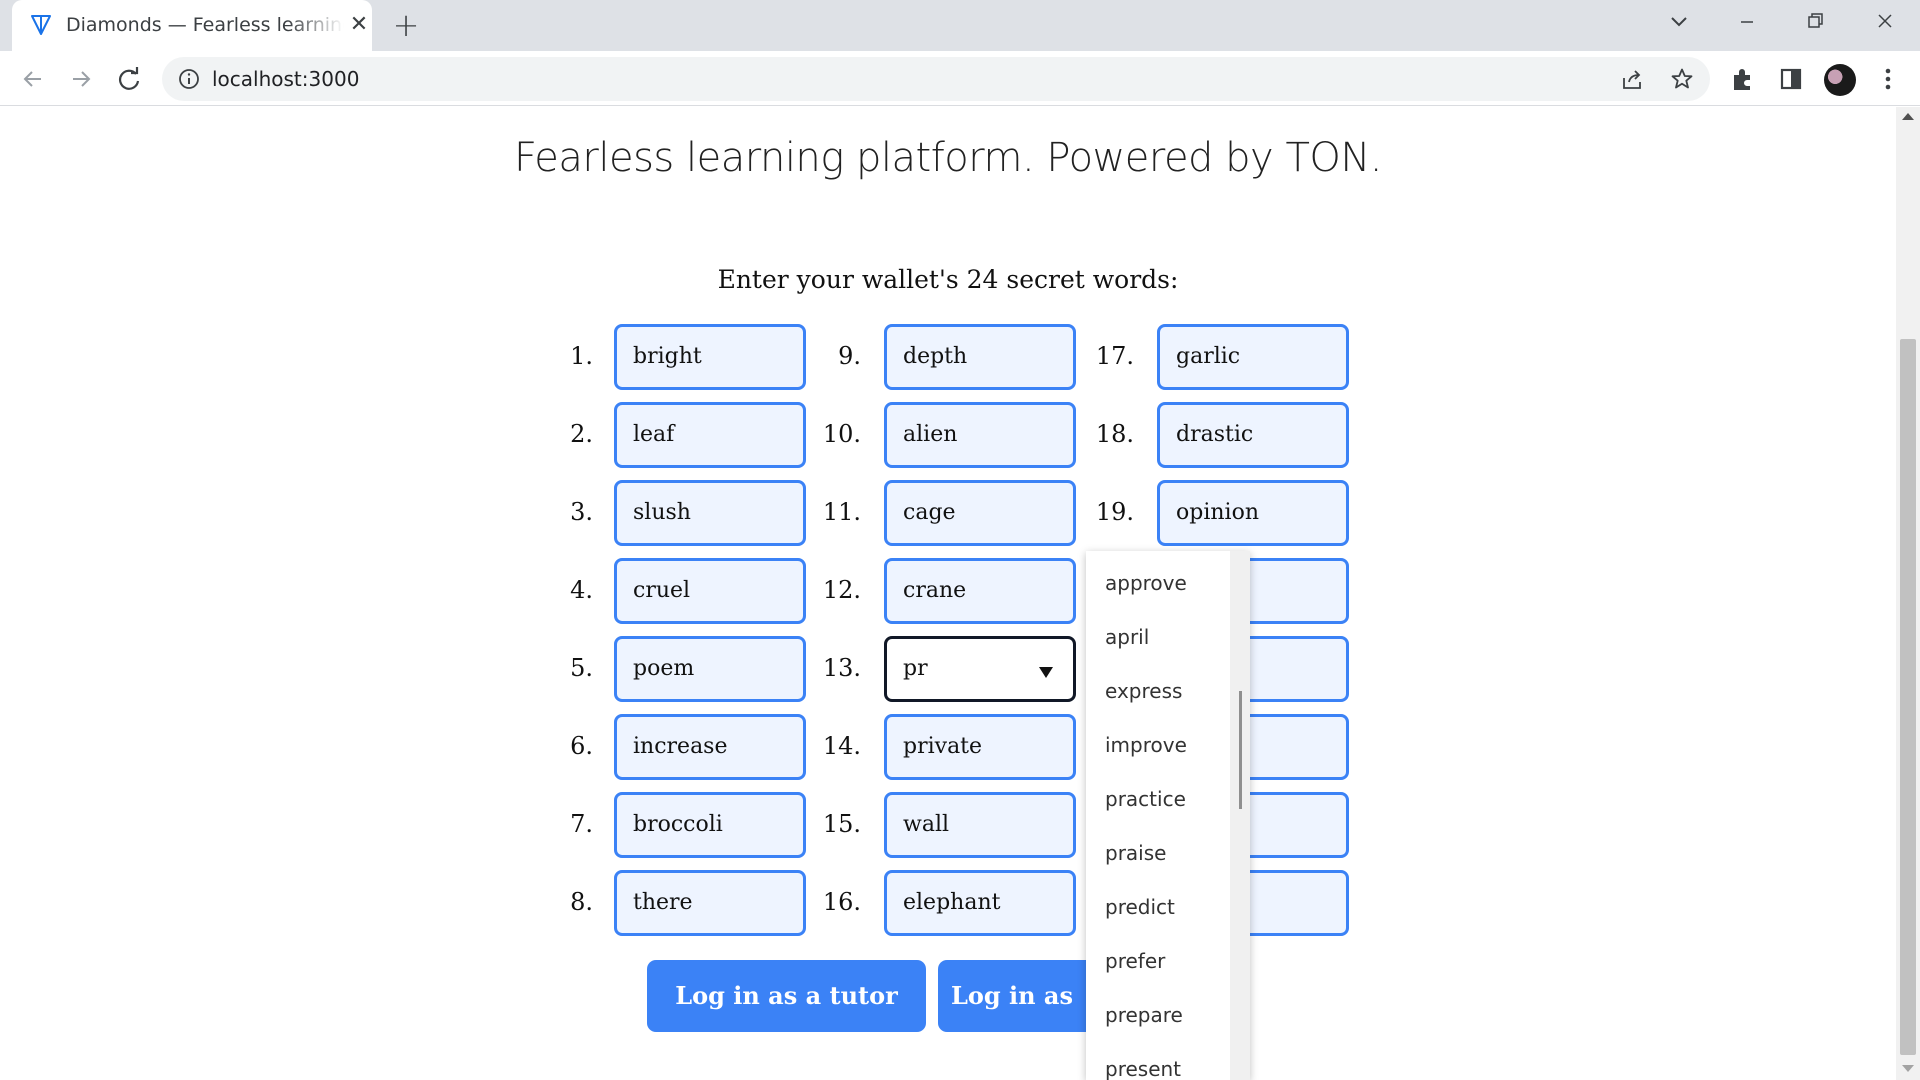  What do you see at coordinates (935, 356) in the screenshot?
I see `word-value: depth` at bounding box center [935, 356].